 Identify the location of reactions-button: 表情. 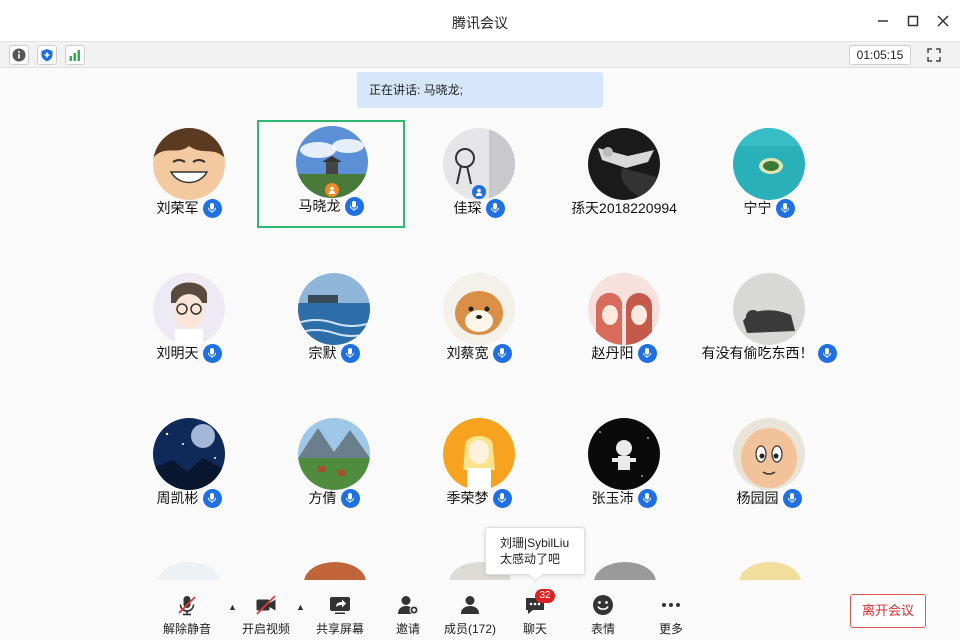
(603, 615).